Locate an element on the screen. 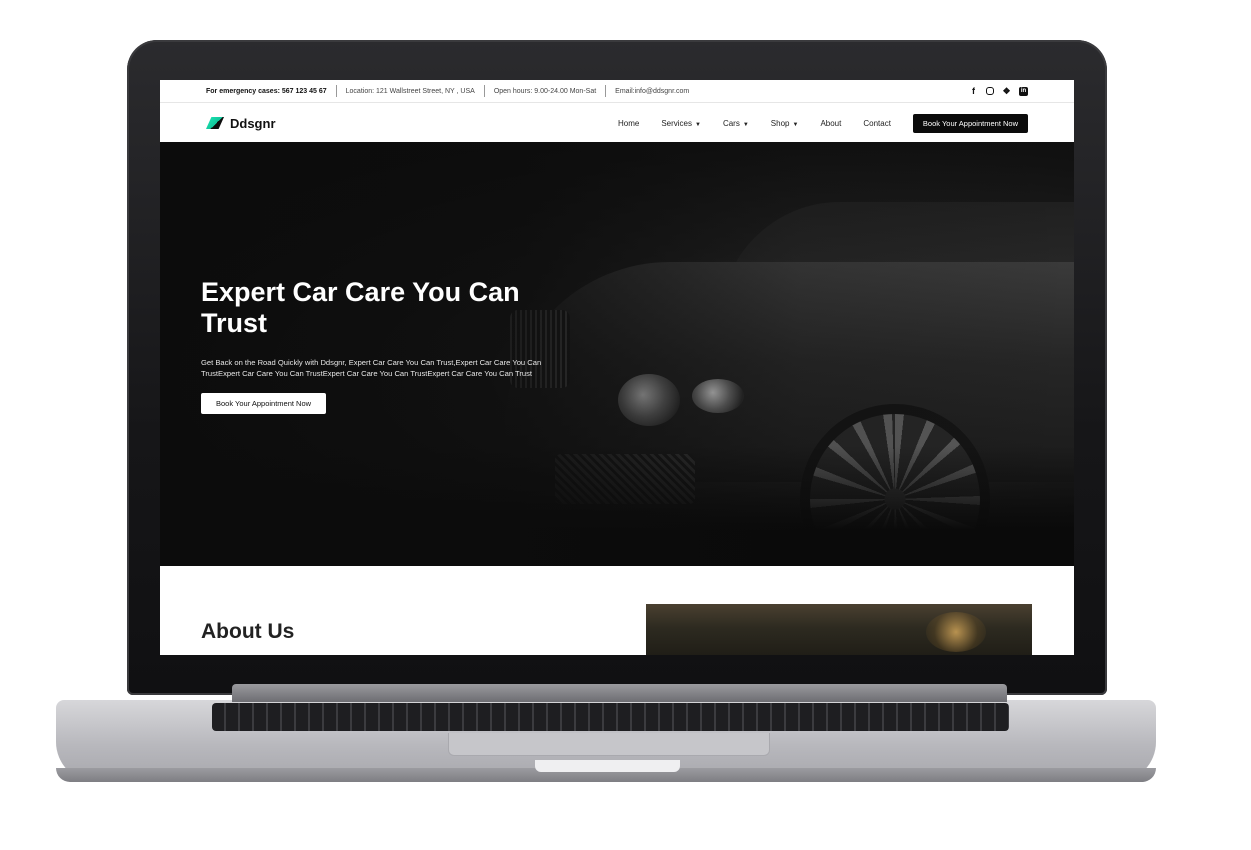 Image resolution: width=1251 pixels, height=850 pixels. laptop-keyboard is located at coordinates (610, 717).